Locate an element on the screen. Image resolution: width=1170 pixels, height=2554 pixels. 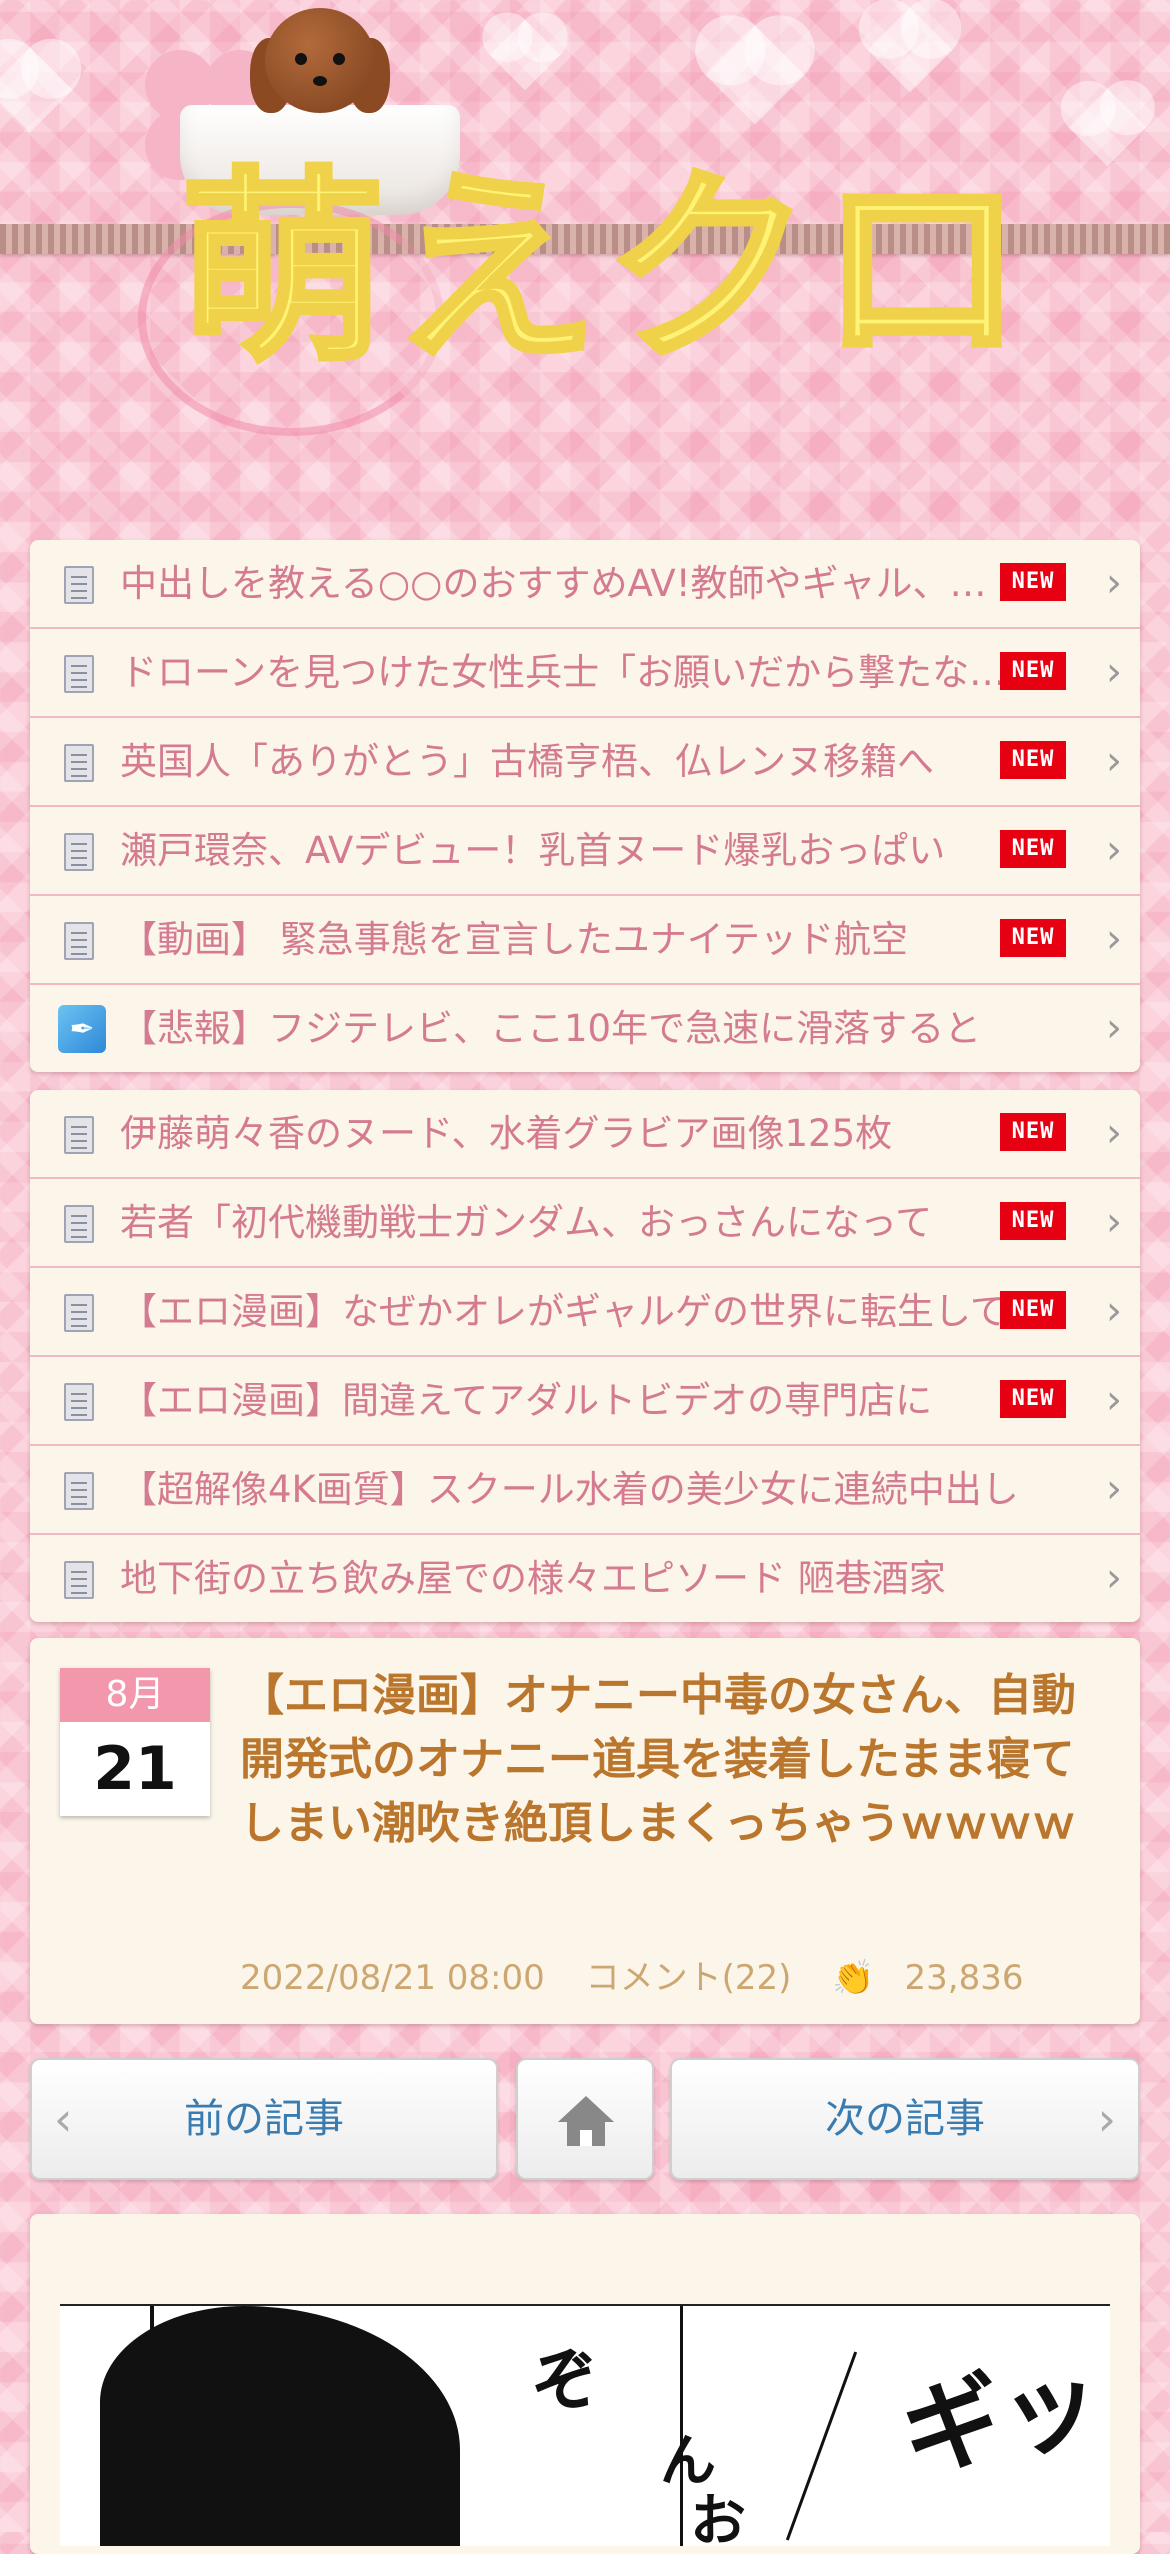
manga-image: ぞ ん お ギッ is located at coordinates (585, 2425).